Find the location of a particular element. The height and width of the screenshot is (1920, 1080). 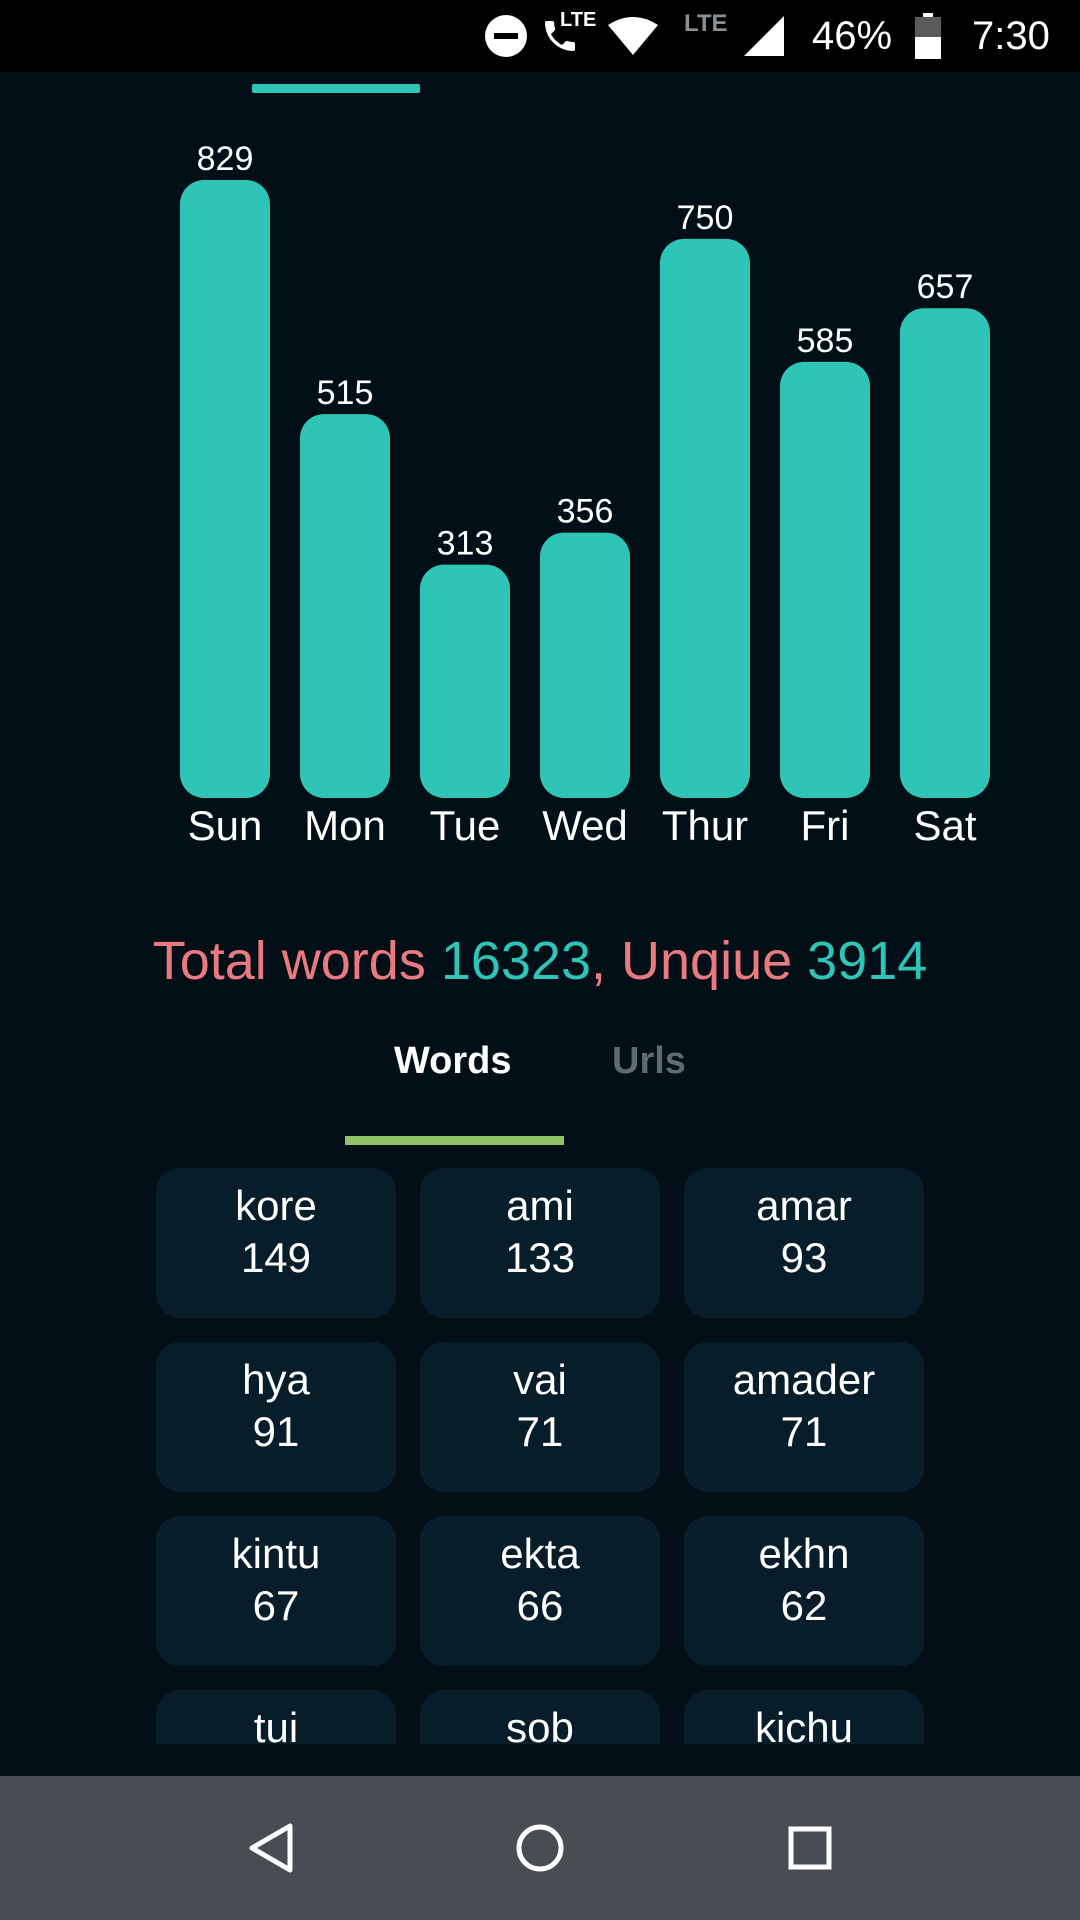

word-text: hya is located at coordinates (276, 1379).